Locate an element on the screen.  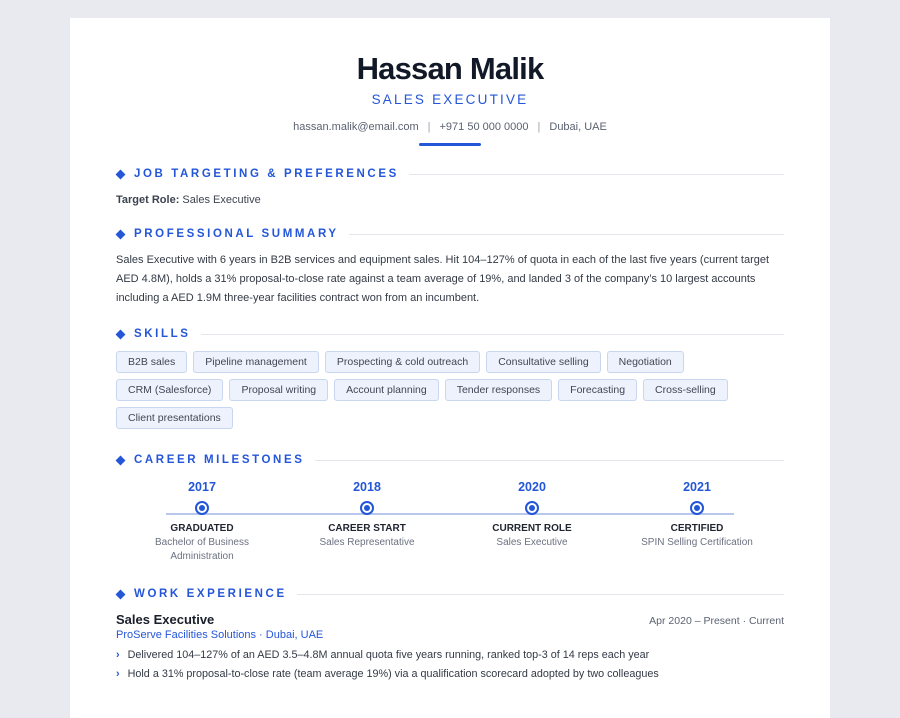
skill-chip: Cross-selling is located at coordinates (685, 390).